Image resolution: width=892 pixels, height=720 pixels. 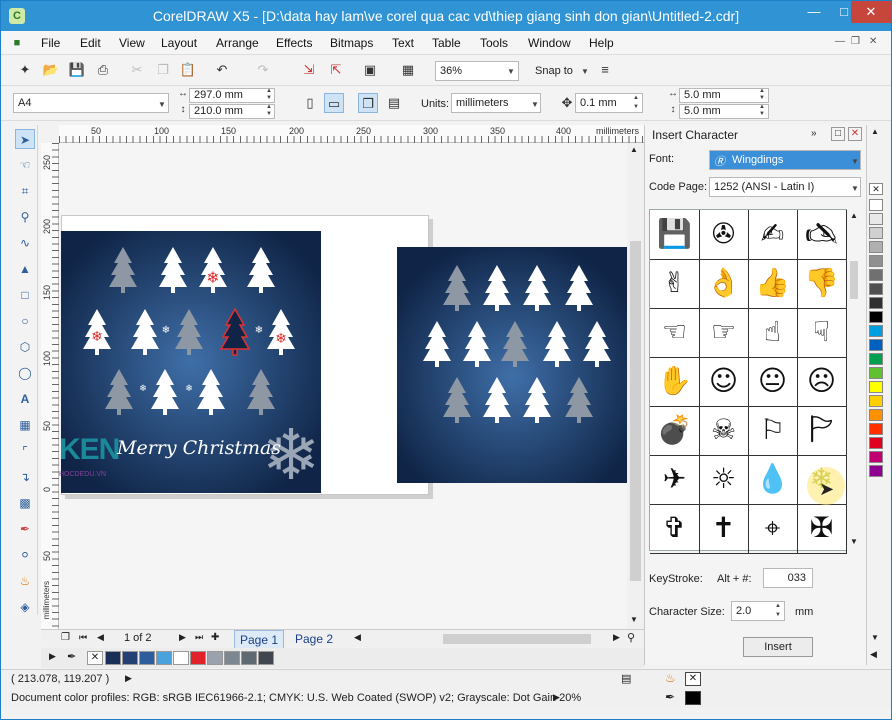 I want to click on character-cell: ✍, so click(x=773, y=235).